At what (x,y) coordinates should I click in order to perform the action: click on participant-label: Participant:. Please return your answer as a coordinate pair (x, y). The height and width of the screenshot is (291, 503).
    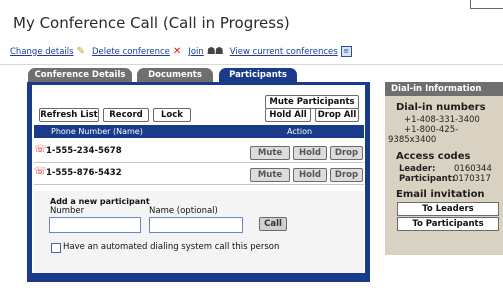
    Looking at the image, I should click on (427, 179).